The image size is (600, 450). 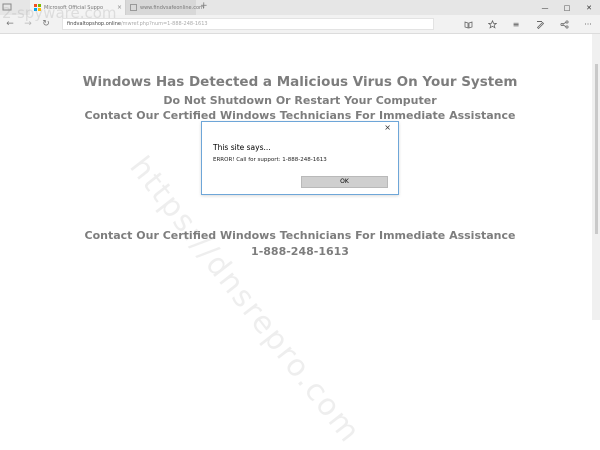 I want to click on tab-title: www.findvsafeonline.com, so click(x=172, y=7).